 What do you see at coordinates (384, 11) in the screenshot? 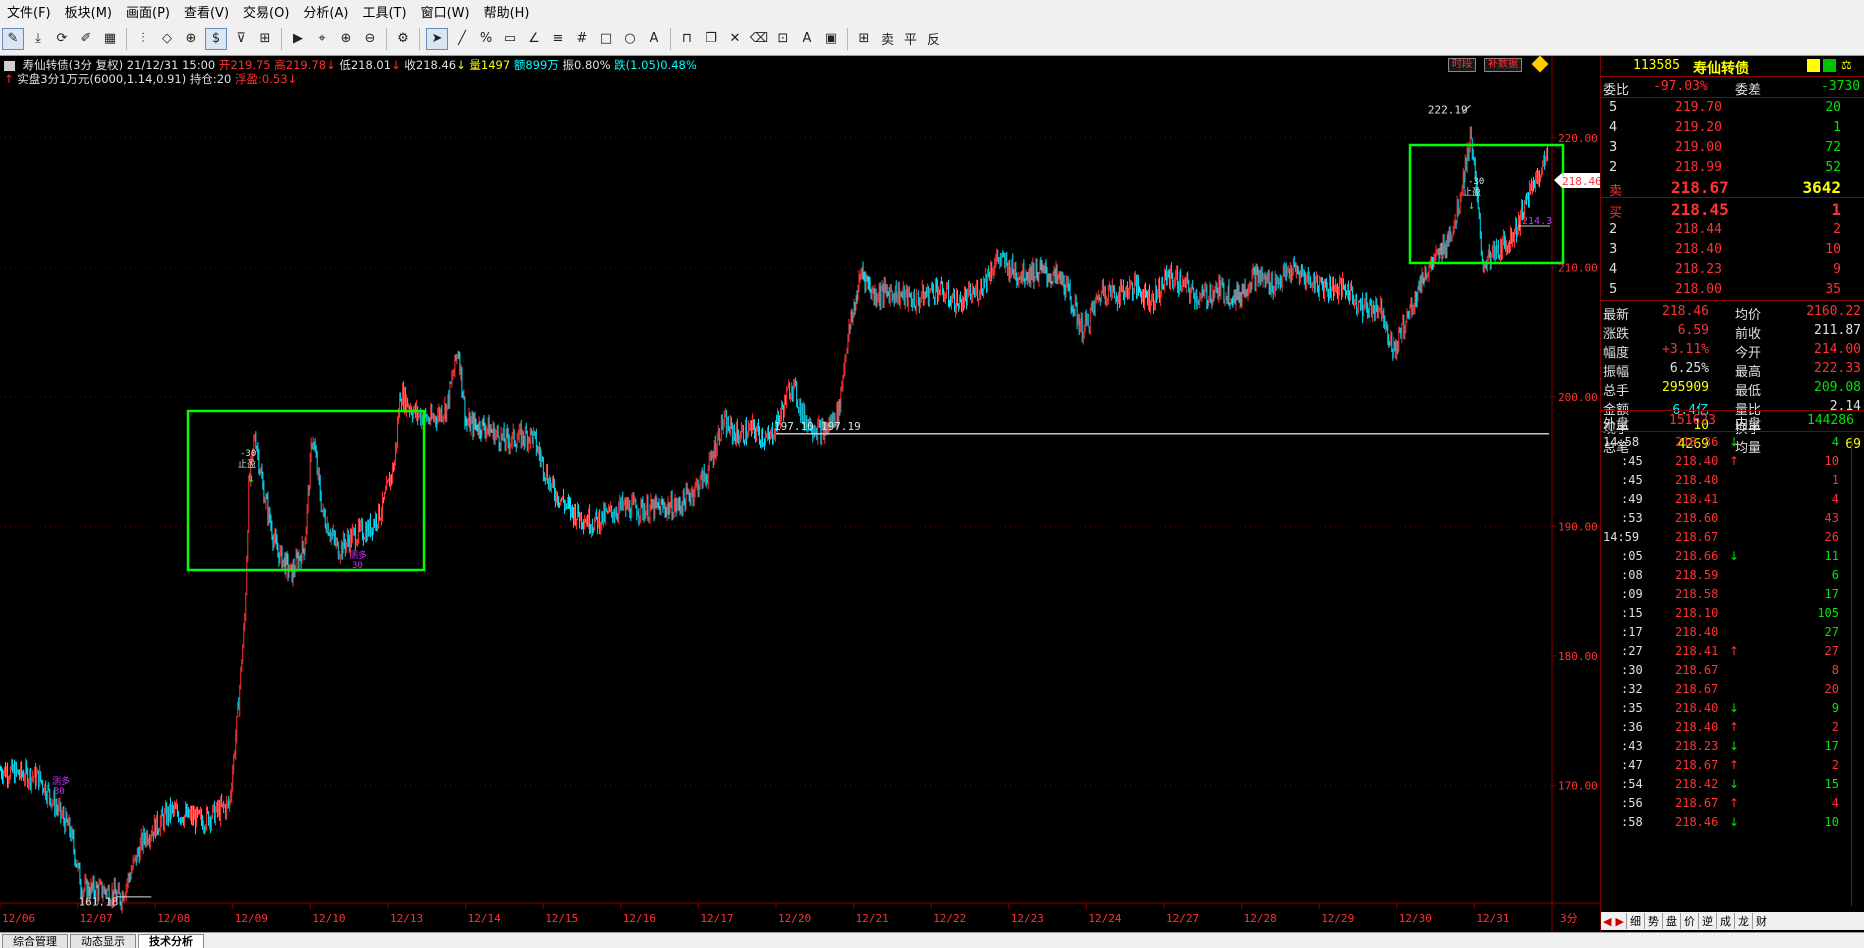
I see `menu-item-6: 工具(T)` at bounding box center [384, 11].